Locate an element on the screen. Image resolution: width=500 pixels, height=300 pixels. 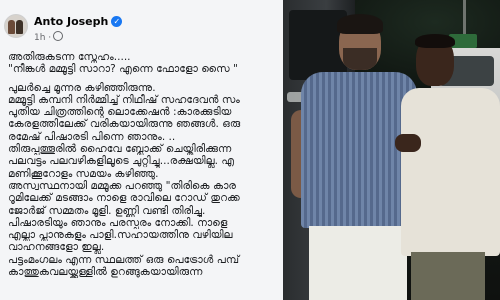
author-name: Anto Joseph ✓ is located at coordinates (78, 21).